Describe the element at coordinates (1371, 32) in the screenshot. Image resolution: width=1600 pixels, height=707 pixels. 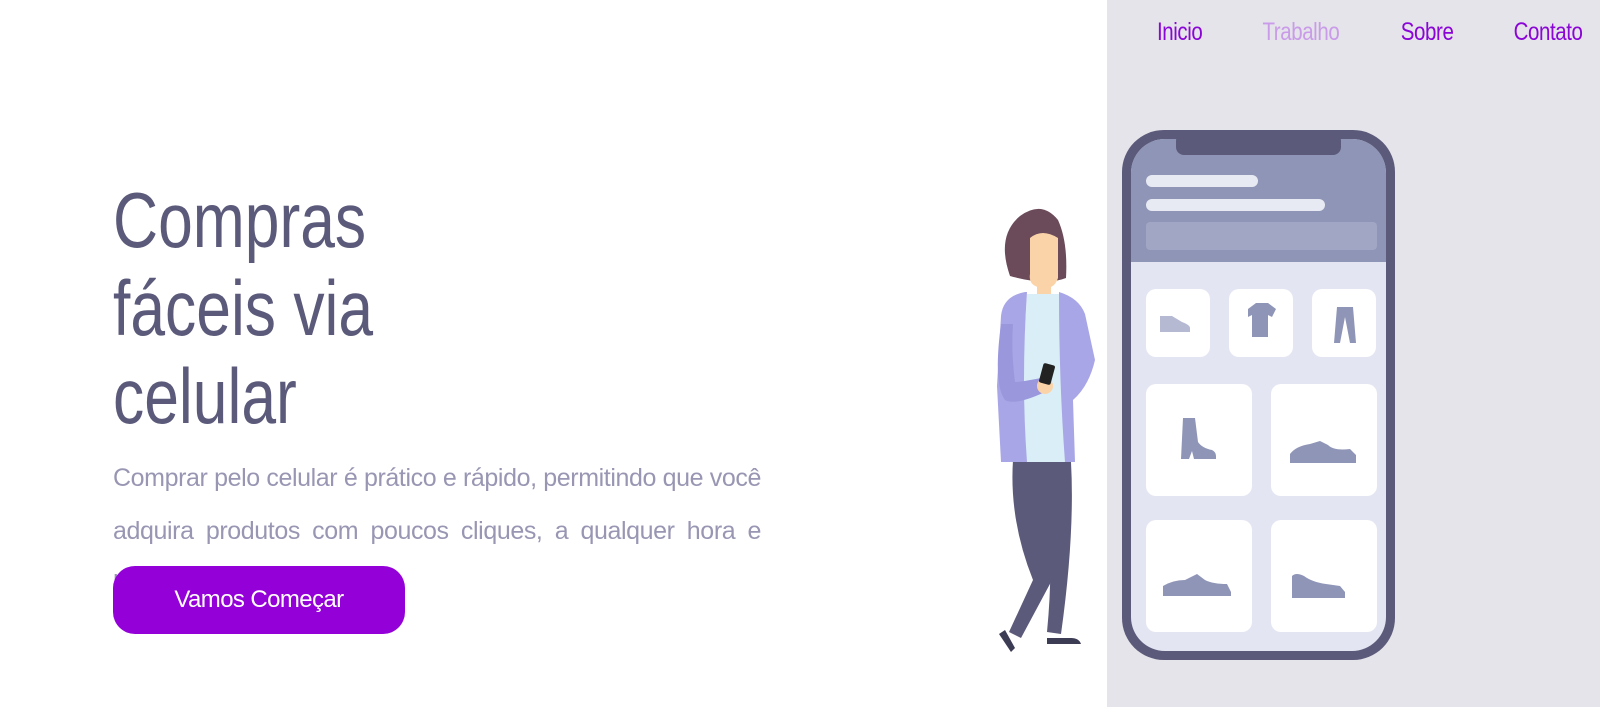
I see `main-nav: Inicio Trabalho Sobre Contato` at that location.